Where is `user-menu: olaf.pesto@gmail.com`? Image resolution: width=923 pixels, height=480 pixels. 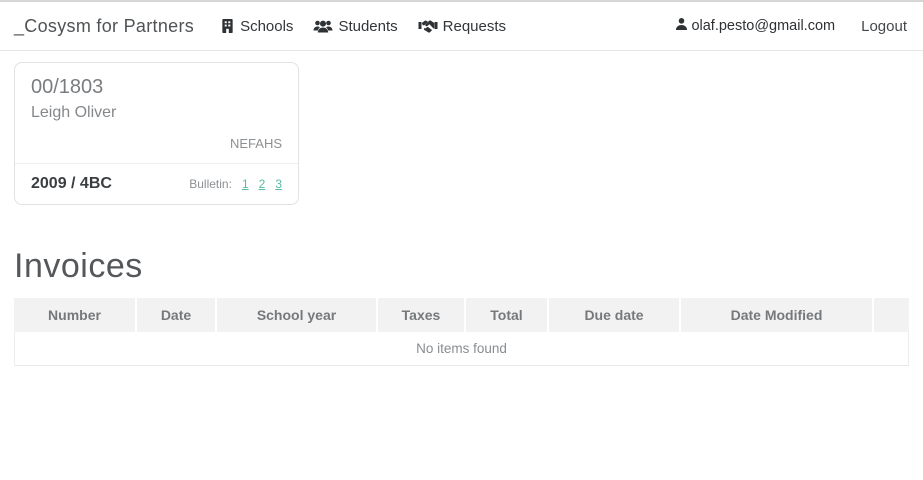
user-menu: olaf.pesto@gmail.com is located at coordinates (755, 26).